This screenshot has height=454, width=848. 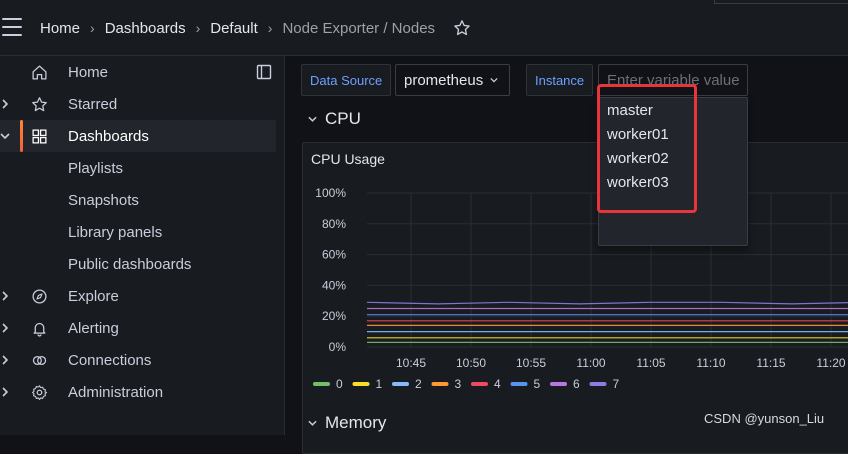 I want to click on grid-icon, so click(x=39, y=136).